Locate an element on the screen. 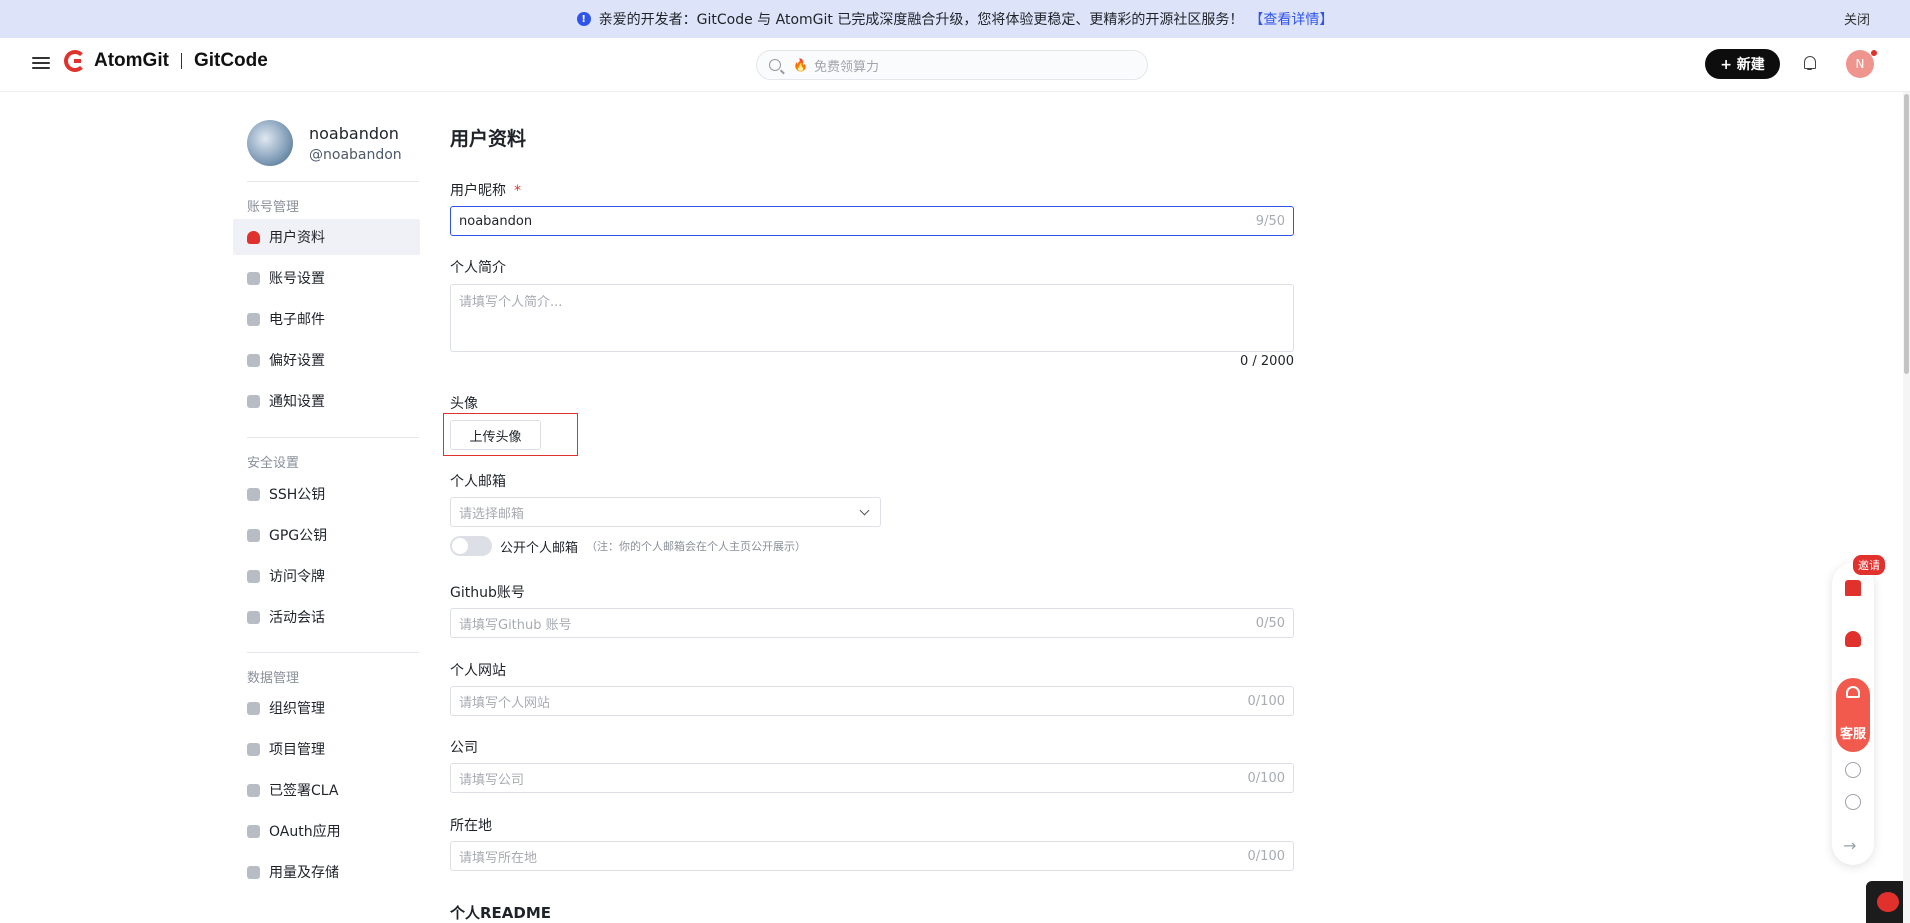  company-char-count: 0/100 is located at coordinates (1266, 778).